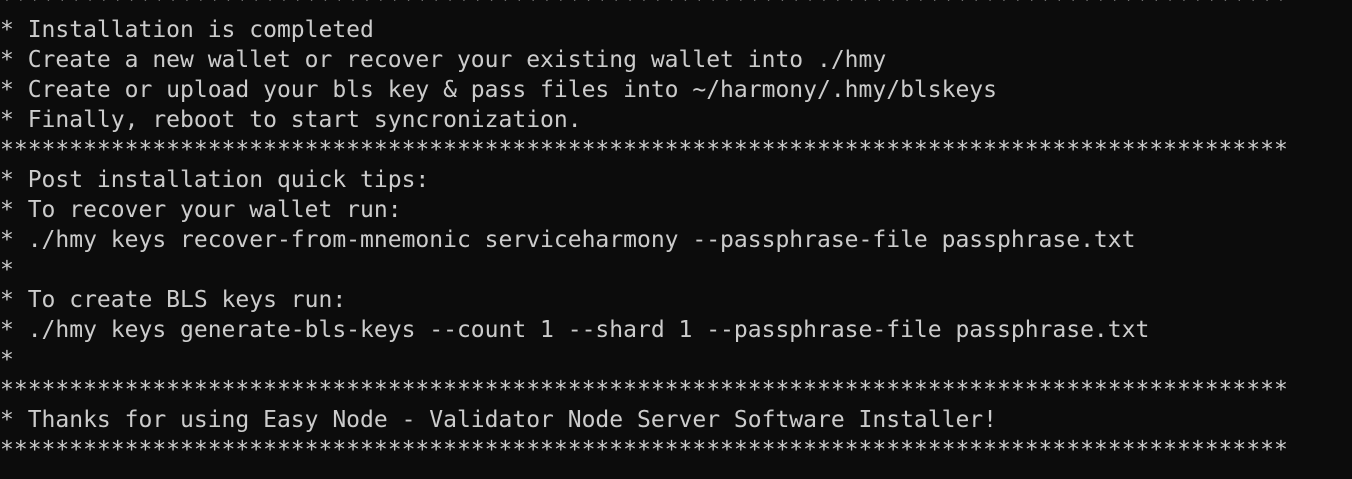 This screenshot has width=1352, height=479. What do you see at coordinates (187, 30) in the screenshot?
I see `status-line-installation-completed: * Installation is completed` at bounding box center [187, 30].